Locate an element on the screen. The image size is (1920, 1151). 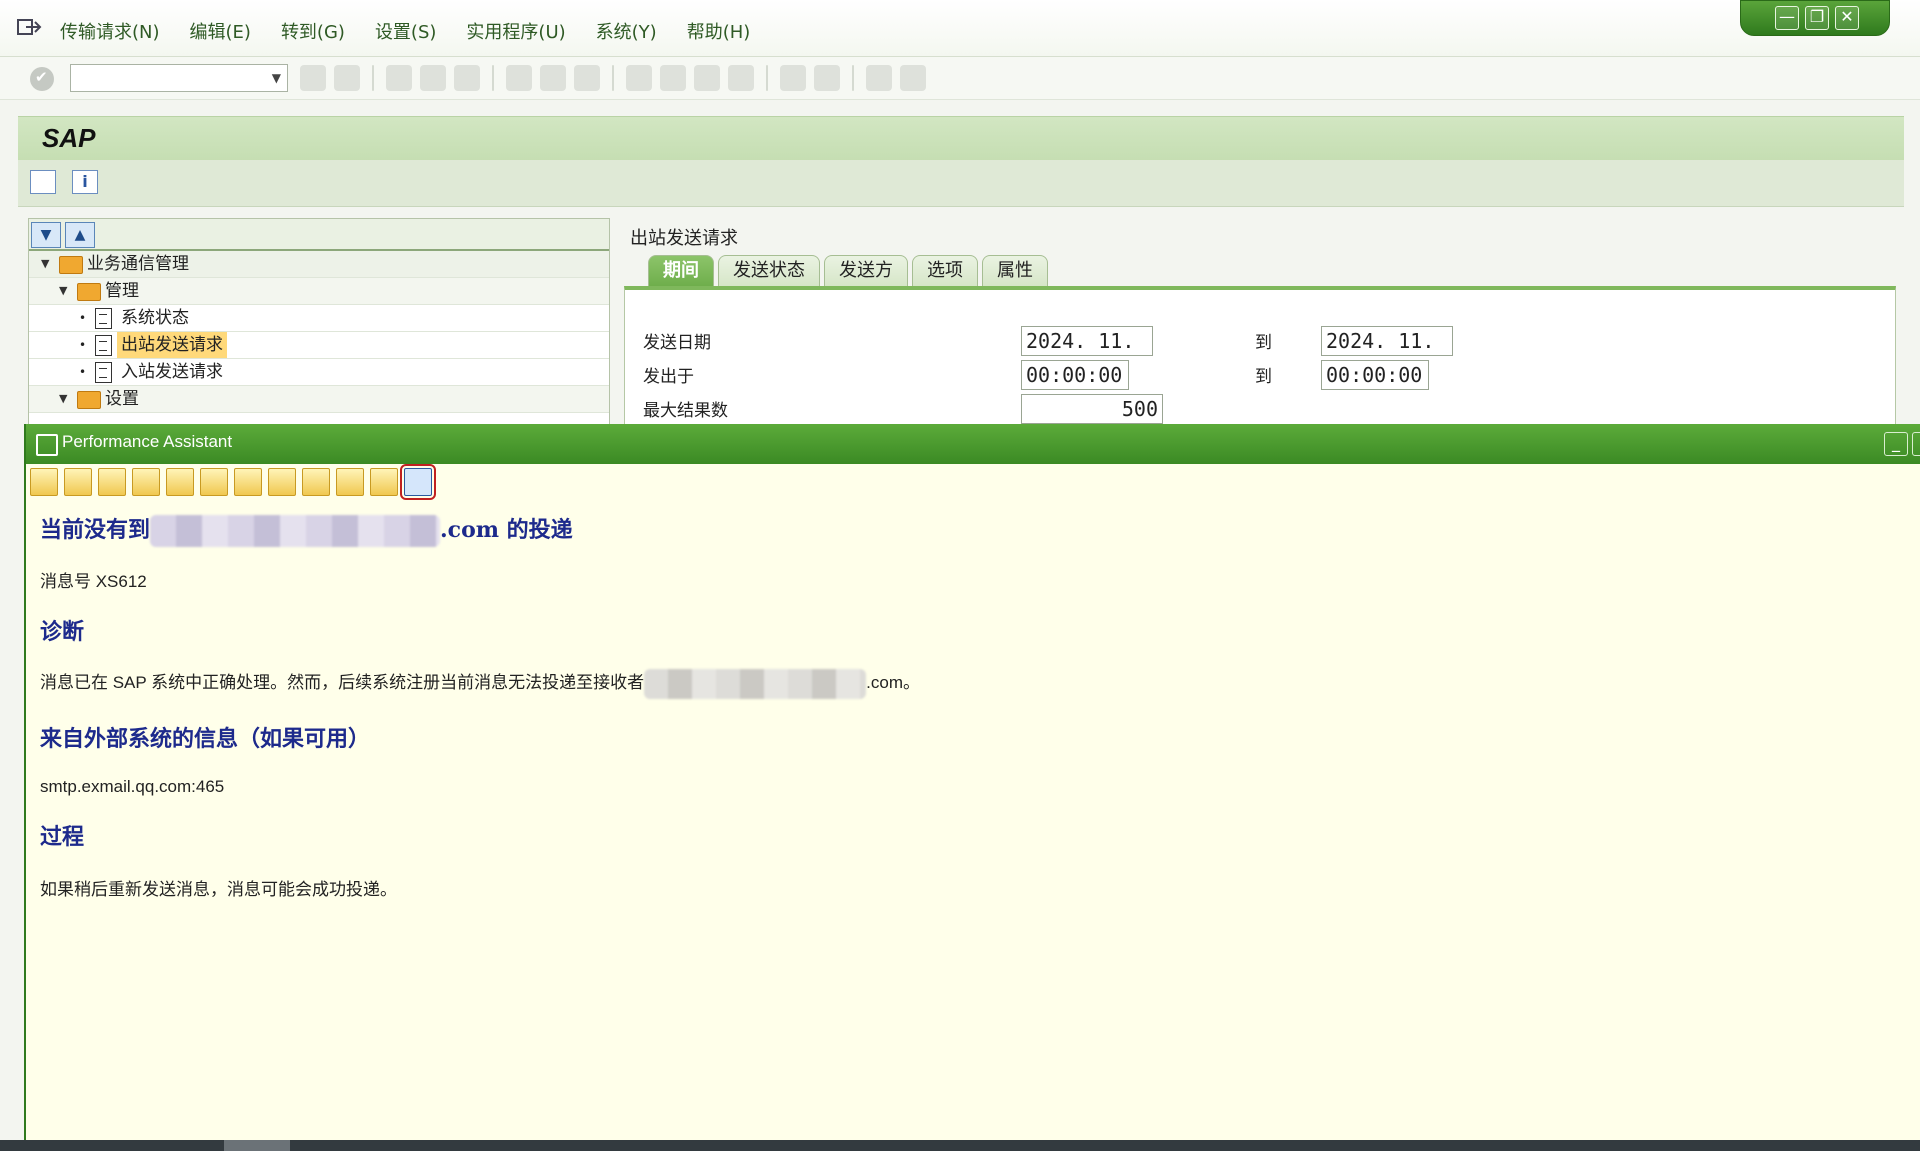
tree-node-label: 系统状态 is located at coordinates (155, 318).